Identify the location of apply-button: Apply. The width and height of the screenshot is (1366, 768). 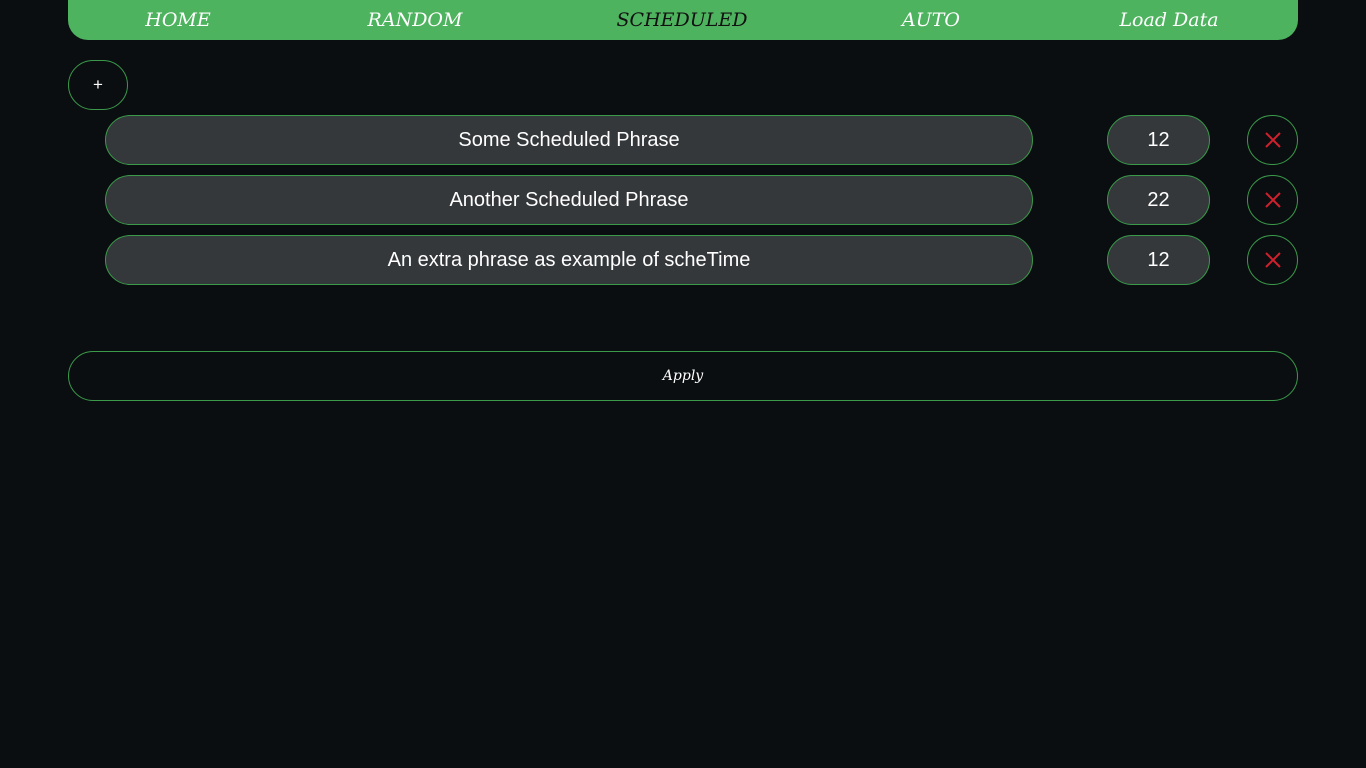
(683, 376).